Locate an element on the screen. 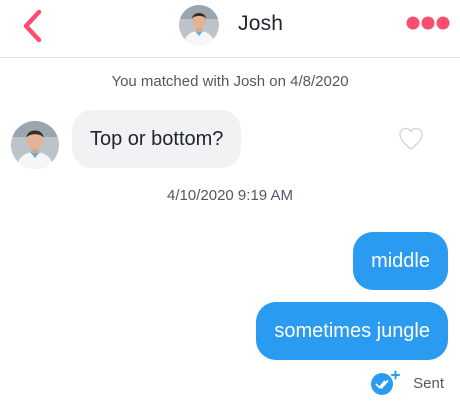 Image resolution: width=460 pixels, height=405 pixels. match-notice: You matched with Josh on 4/8/2020 is located at coordinates (230, 81).